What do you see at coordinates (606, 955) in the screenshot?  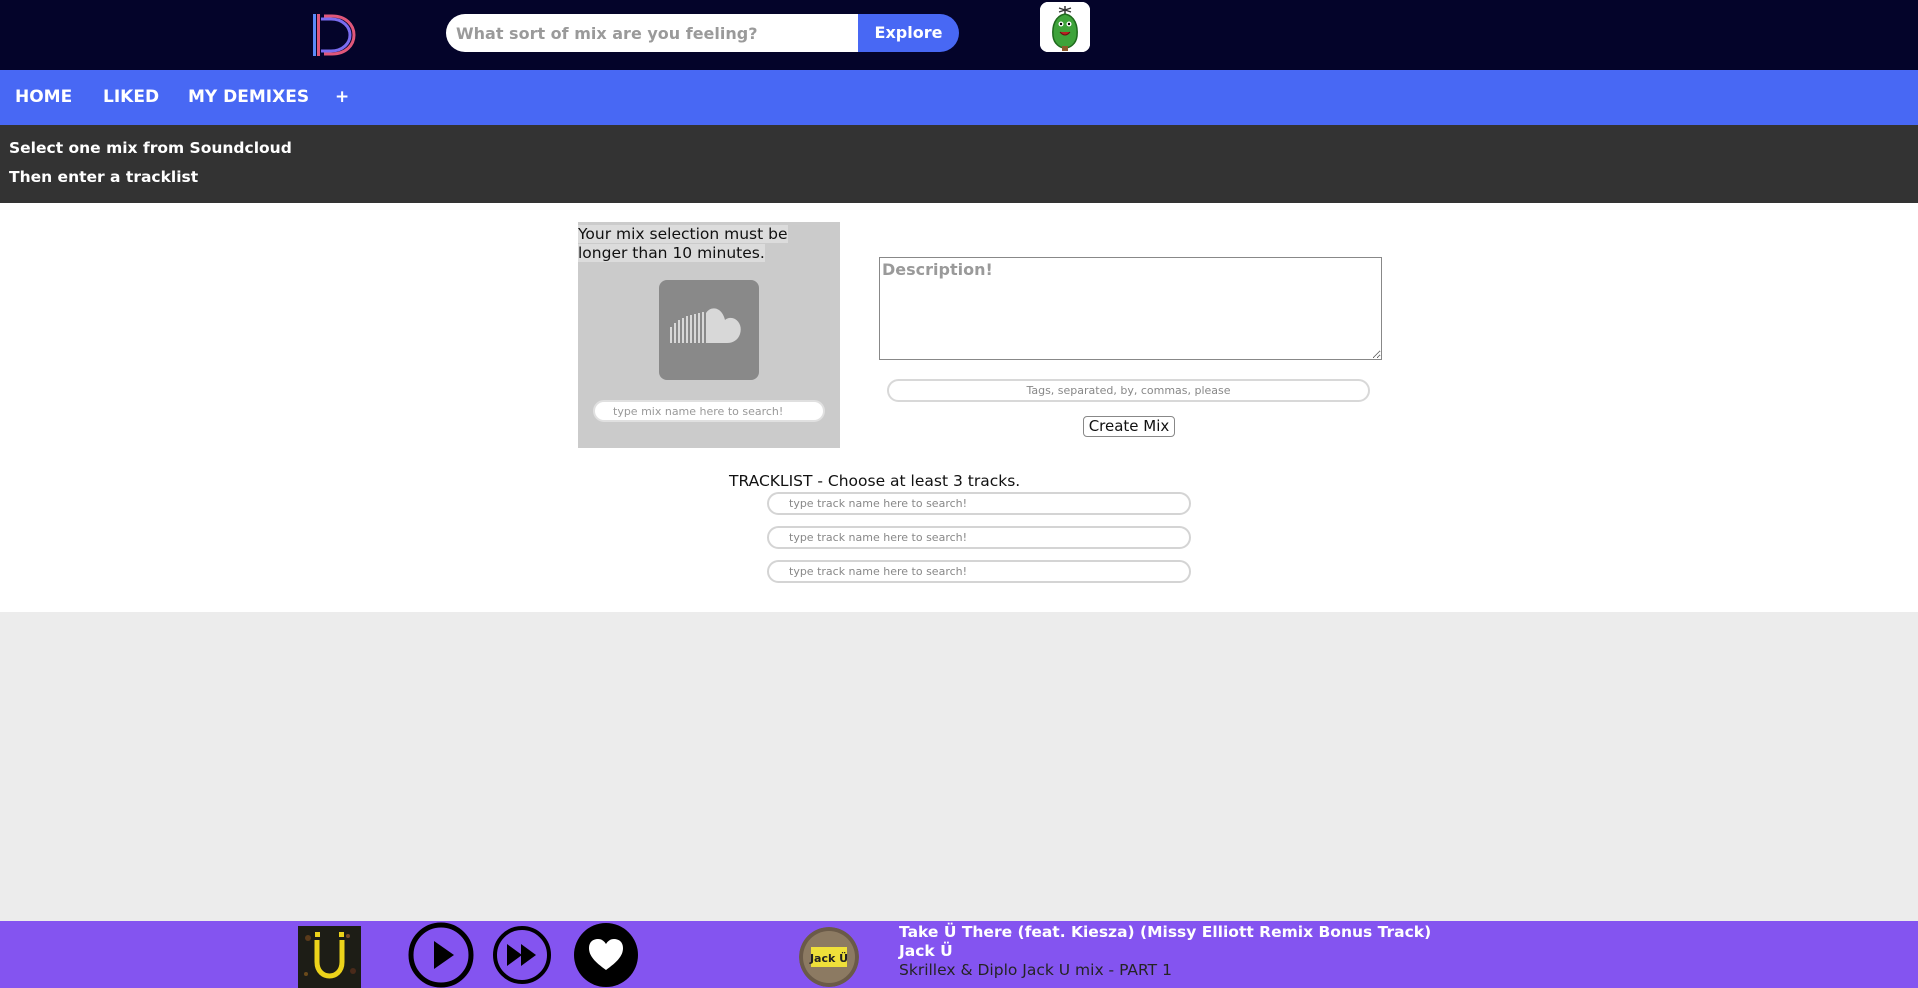 I see `heart-icon` at bounding box center [606, 955].